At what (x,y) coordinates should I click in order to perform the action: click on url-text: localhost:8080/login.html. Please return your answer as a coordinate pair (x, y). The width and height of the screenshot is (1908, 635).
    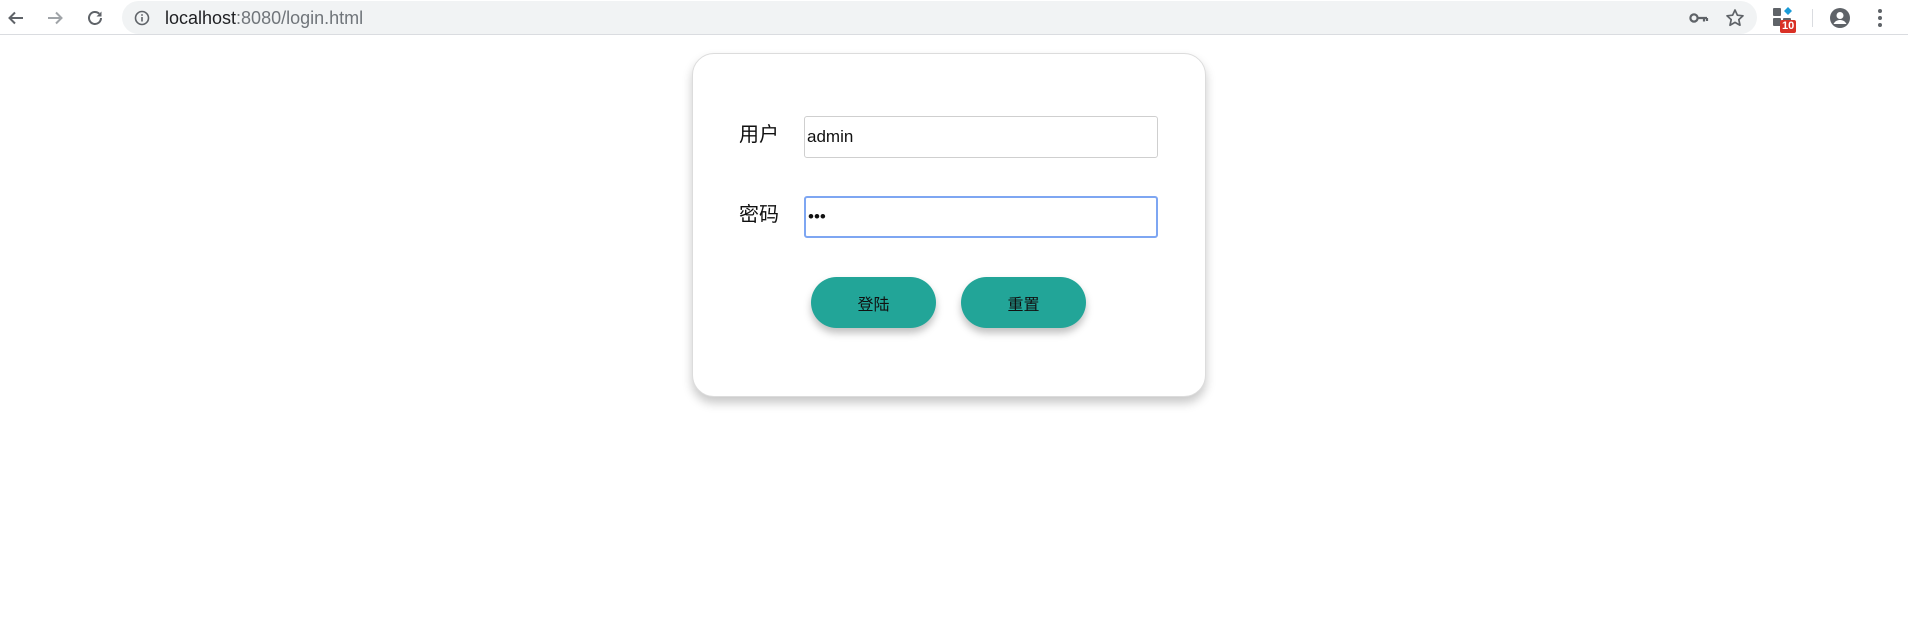
    Looking at the image, I should click on (264, 18).